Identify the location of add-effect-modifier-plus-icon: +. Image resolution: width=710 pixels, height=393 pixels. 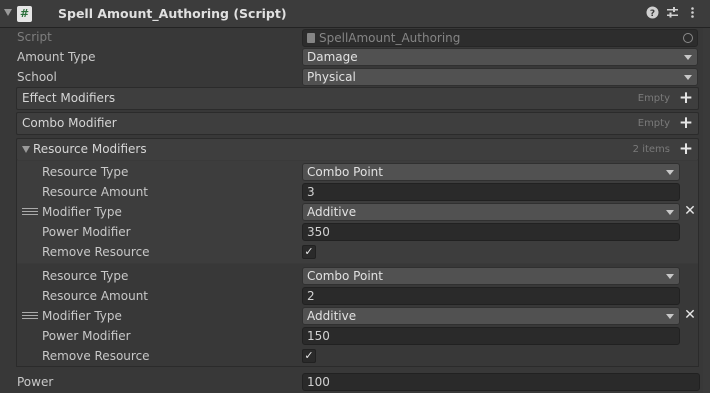
(686, 98).